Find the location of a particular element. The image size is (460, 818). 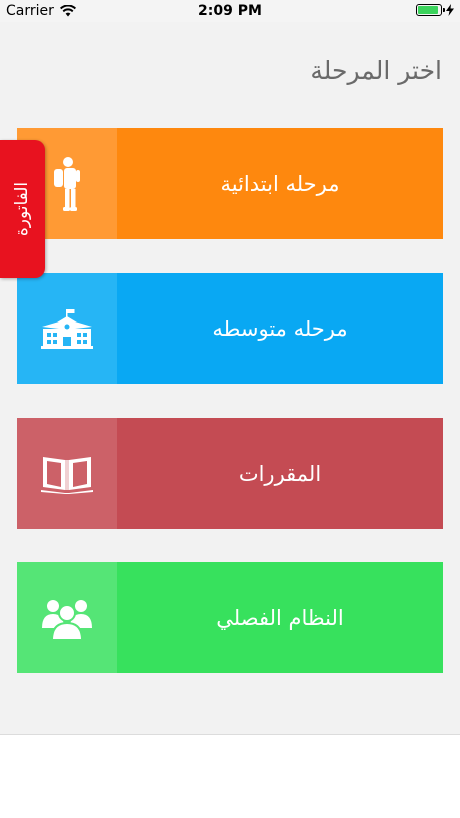

stage-card-semester-system: النظام الفصلي is located at coordinates (230, 617).